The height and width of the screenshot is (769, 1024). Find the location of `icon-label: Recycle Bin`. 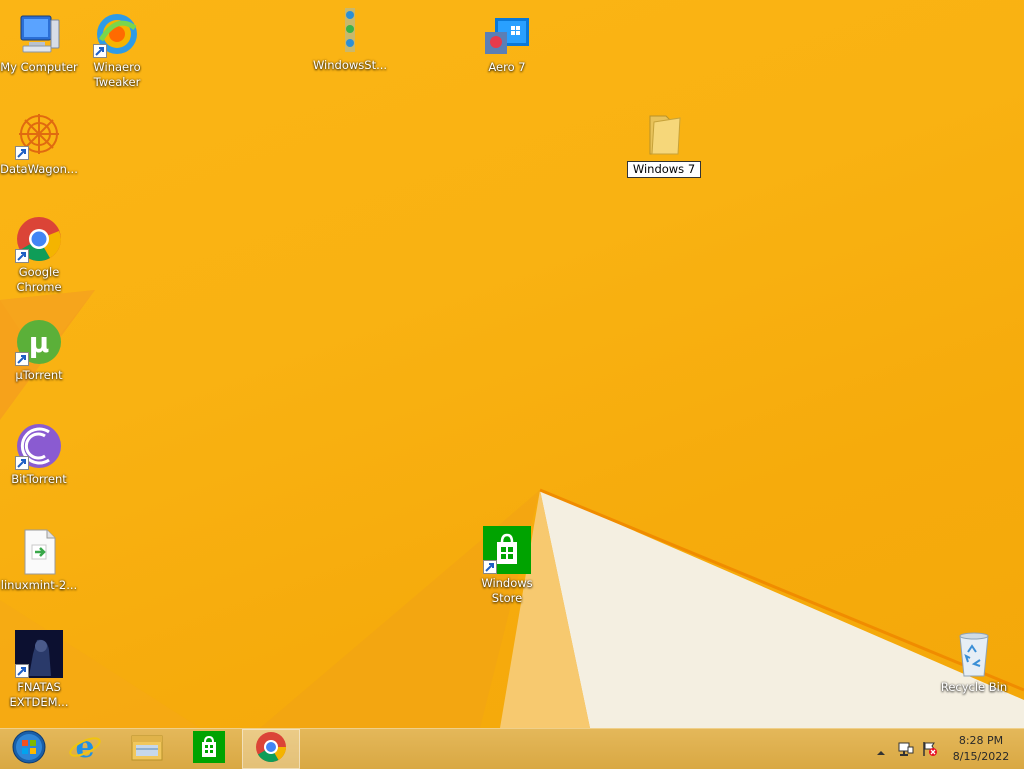

icon-label: Recycle Bin is located at coordinates (974, 687).